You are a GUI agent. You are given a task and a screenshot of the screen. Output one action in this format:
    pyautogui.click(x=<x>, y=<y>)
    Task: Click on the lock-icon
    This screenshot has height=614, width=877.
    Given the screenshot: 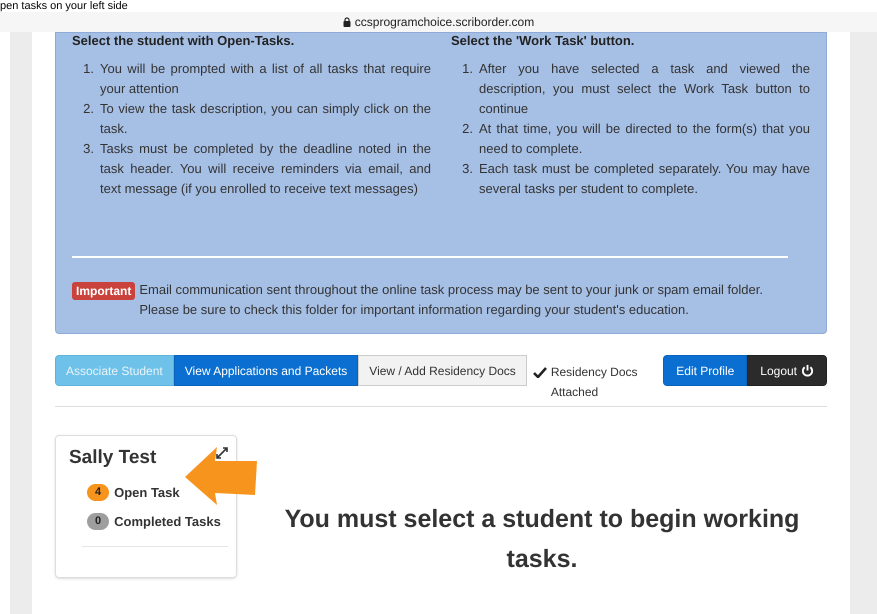 What is the action you would take?
    pyautogui.click(x=346, y=22)
    